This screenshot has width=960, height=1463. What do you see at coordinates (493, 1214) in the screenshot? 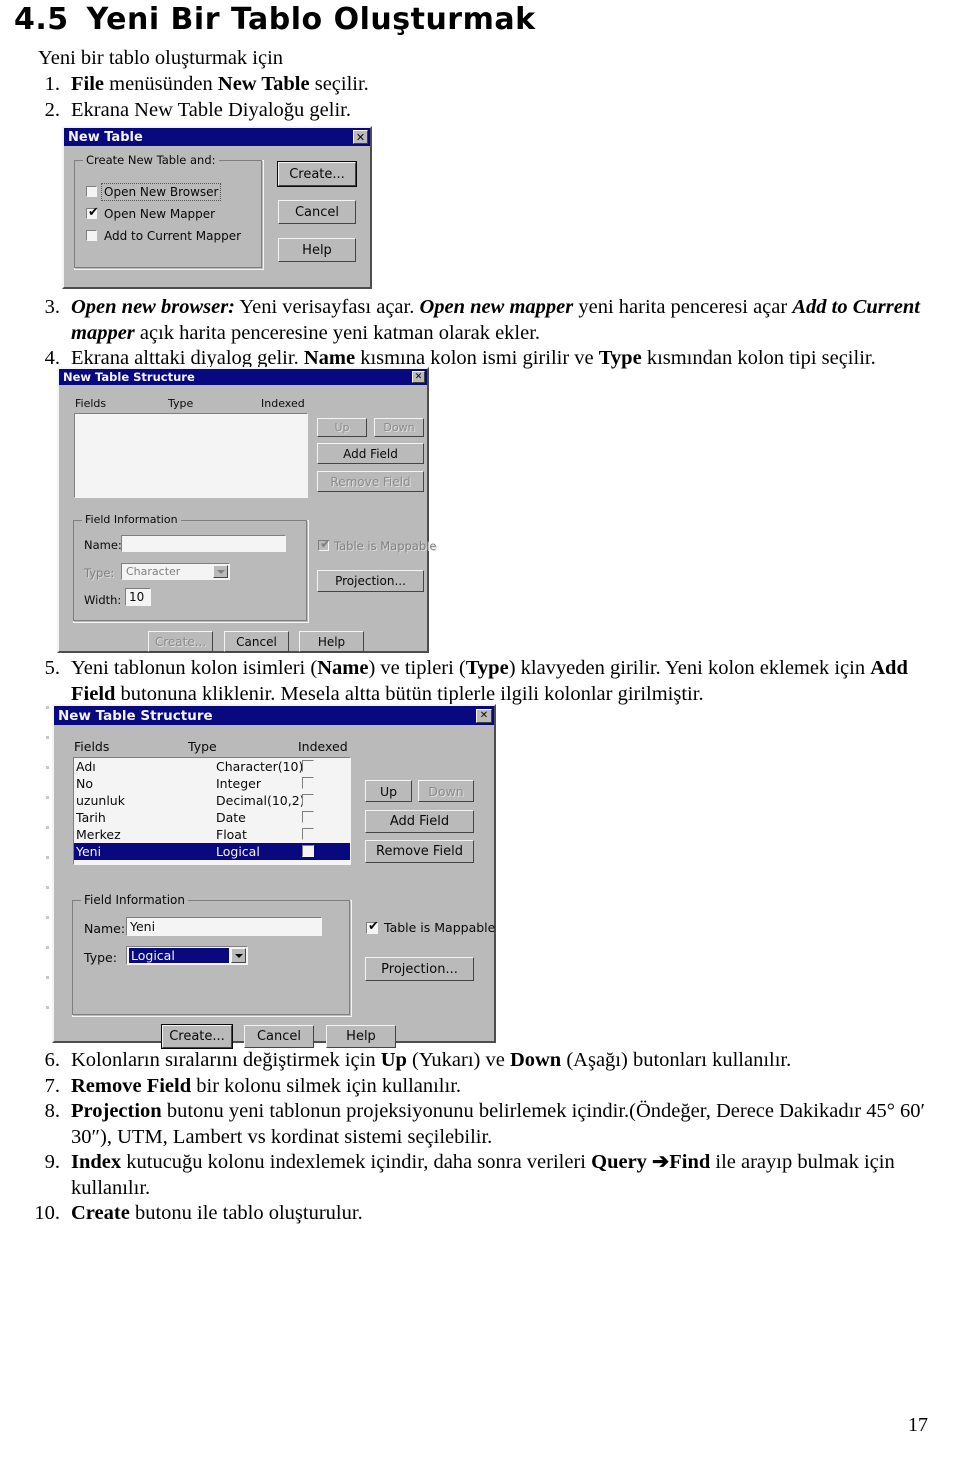
I see `list-item: 10. Create butonu ile tablo oluşturulur.` at bounding box center [493, 1214].